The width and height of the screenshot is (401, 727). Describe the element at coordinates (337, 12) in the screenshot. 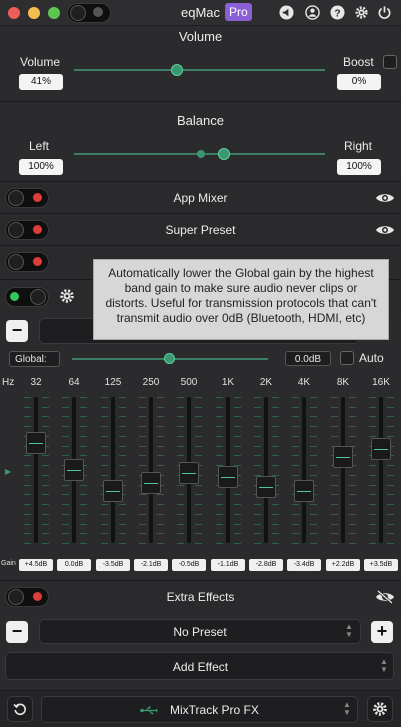

I see `help-icon: ?` at that location.